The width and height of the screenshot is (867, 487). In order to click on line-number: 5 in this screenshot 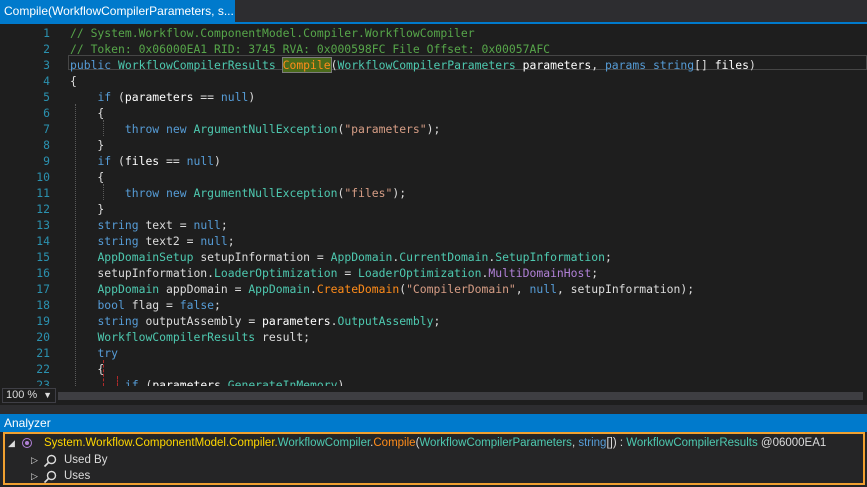, I will do `click(46, 97)`.